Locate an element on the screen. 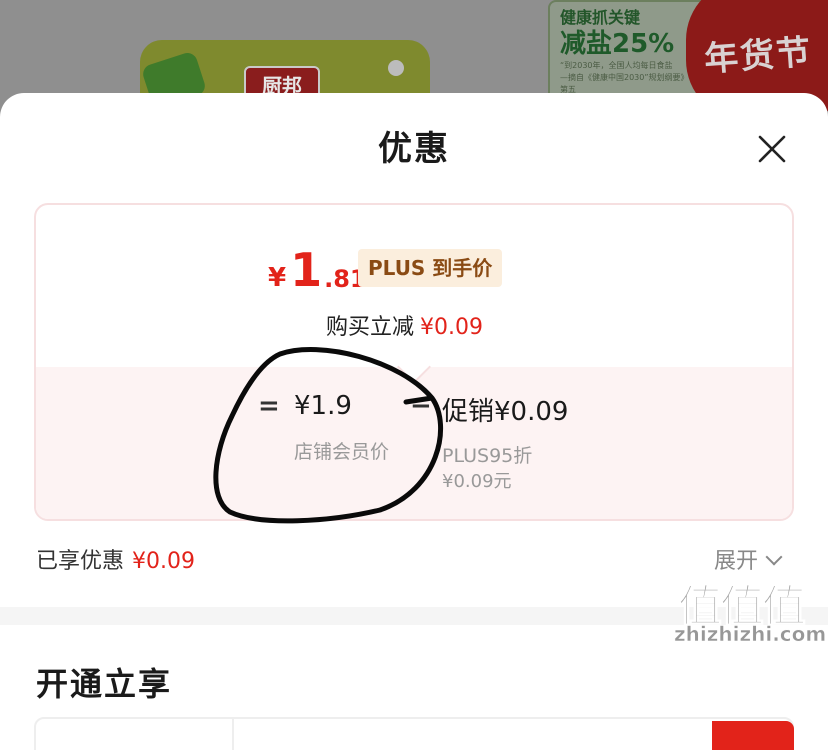  equals-operator: = is located at coordinates (269, 406).